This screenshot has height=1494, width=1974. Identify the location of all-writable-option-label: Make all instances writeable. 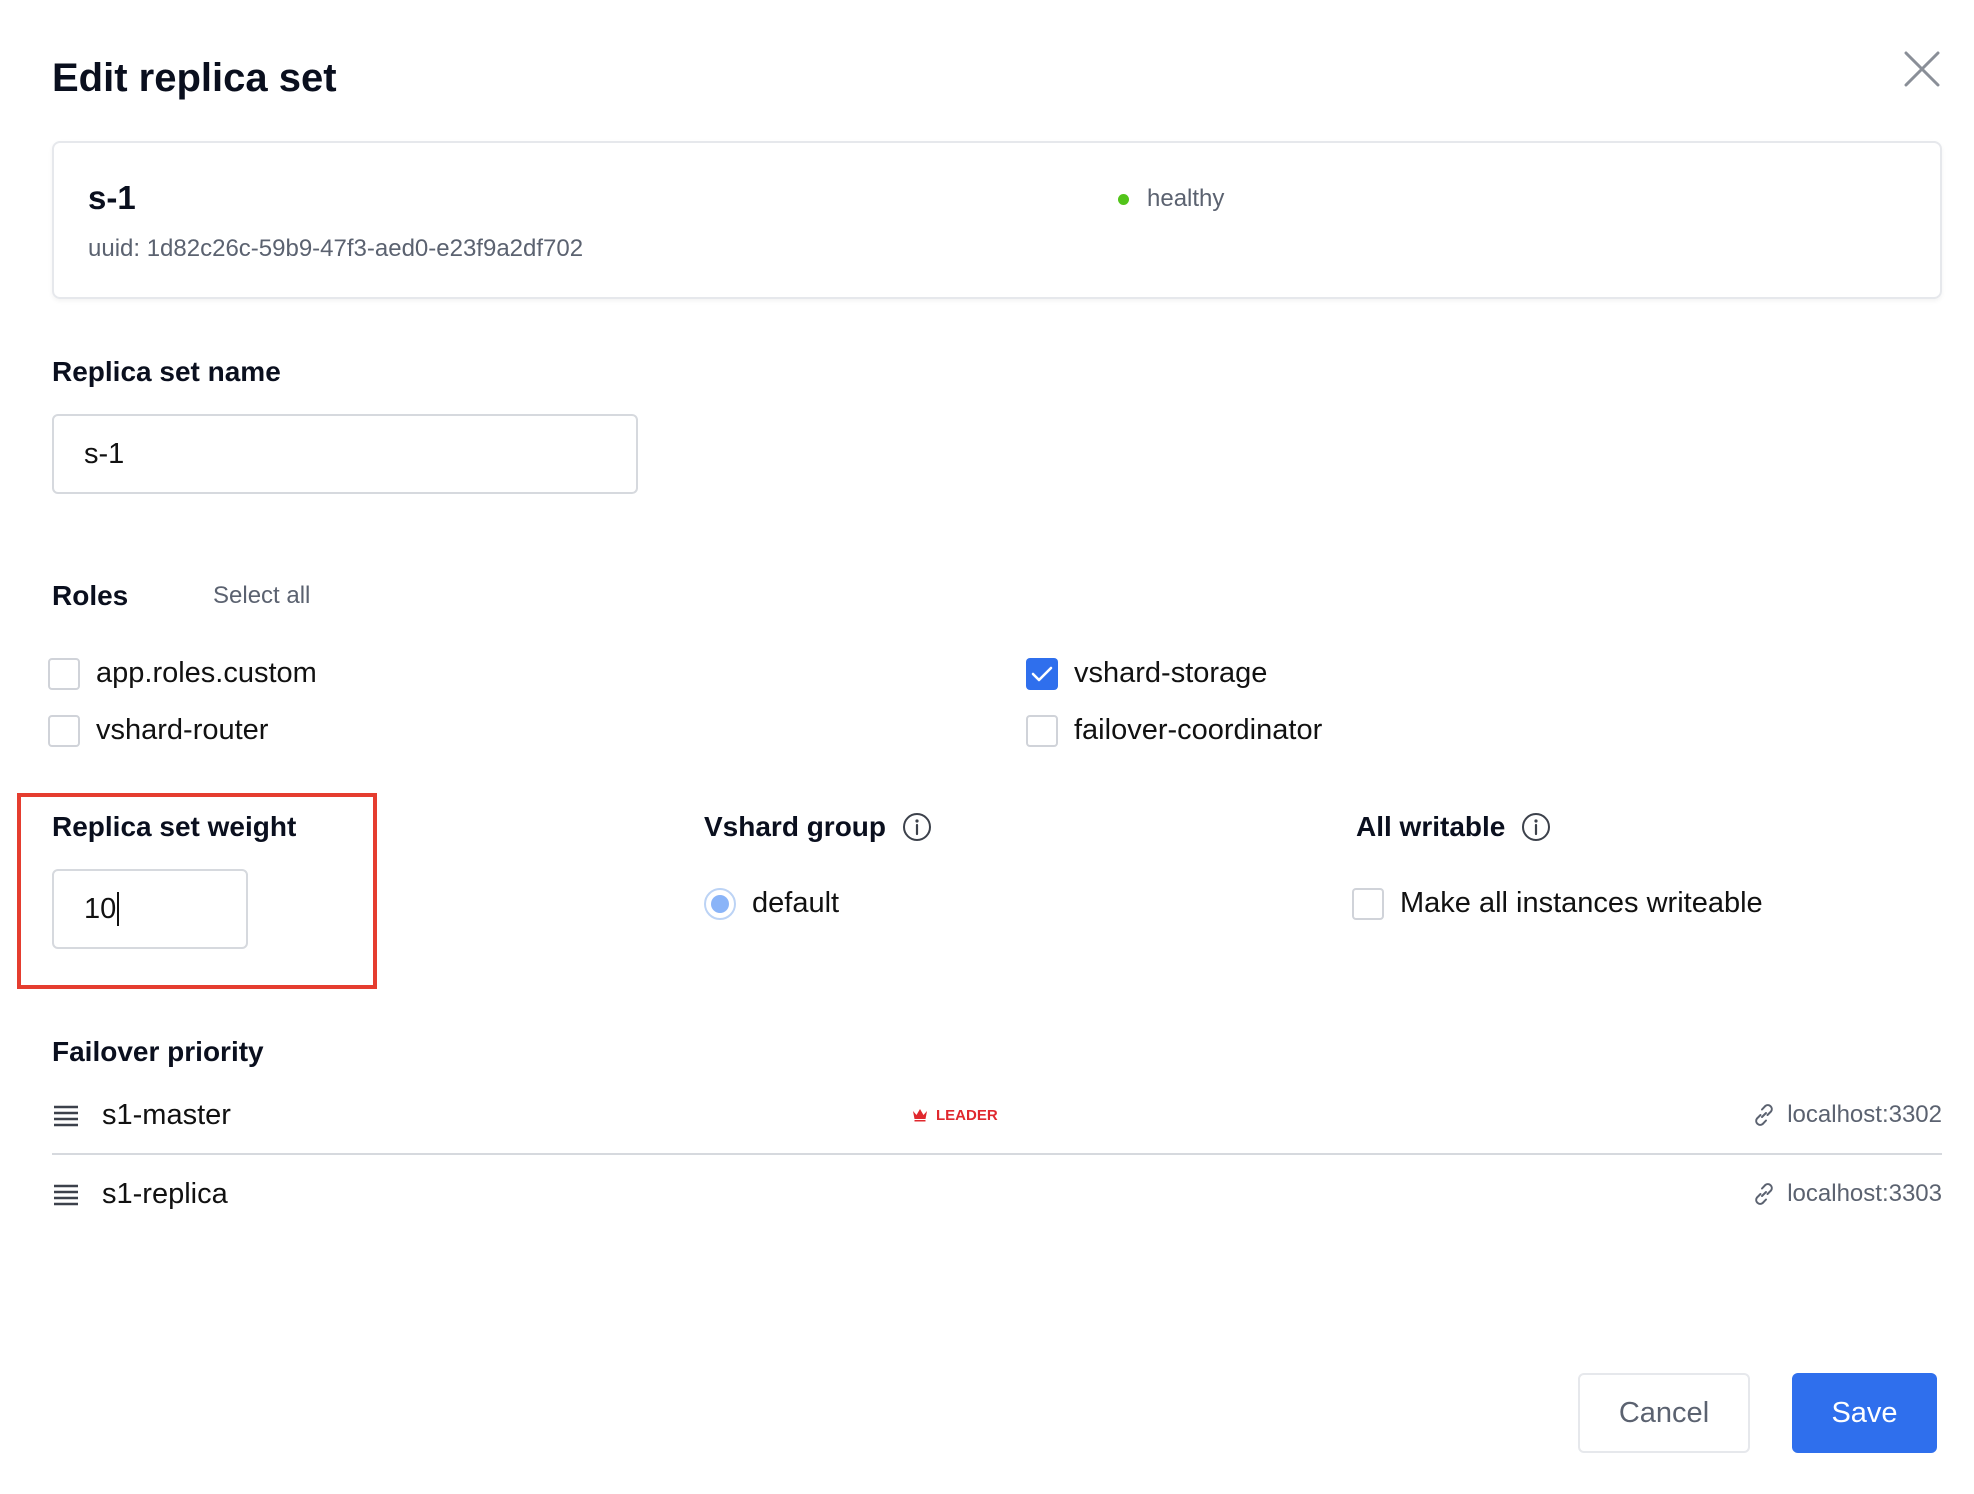
(1581, 903).